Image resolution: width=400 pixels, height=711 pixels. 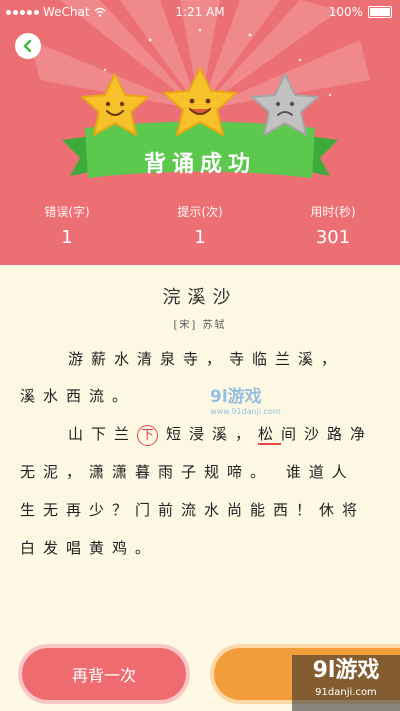 I want to click on retry-button: 再背一次, so click(x=104, y=674).